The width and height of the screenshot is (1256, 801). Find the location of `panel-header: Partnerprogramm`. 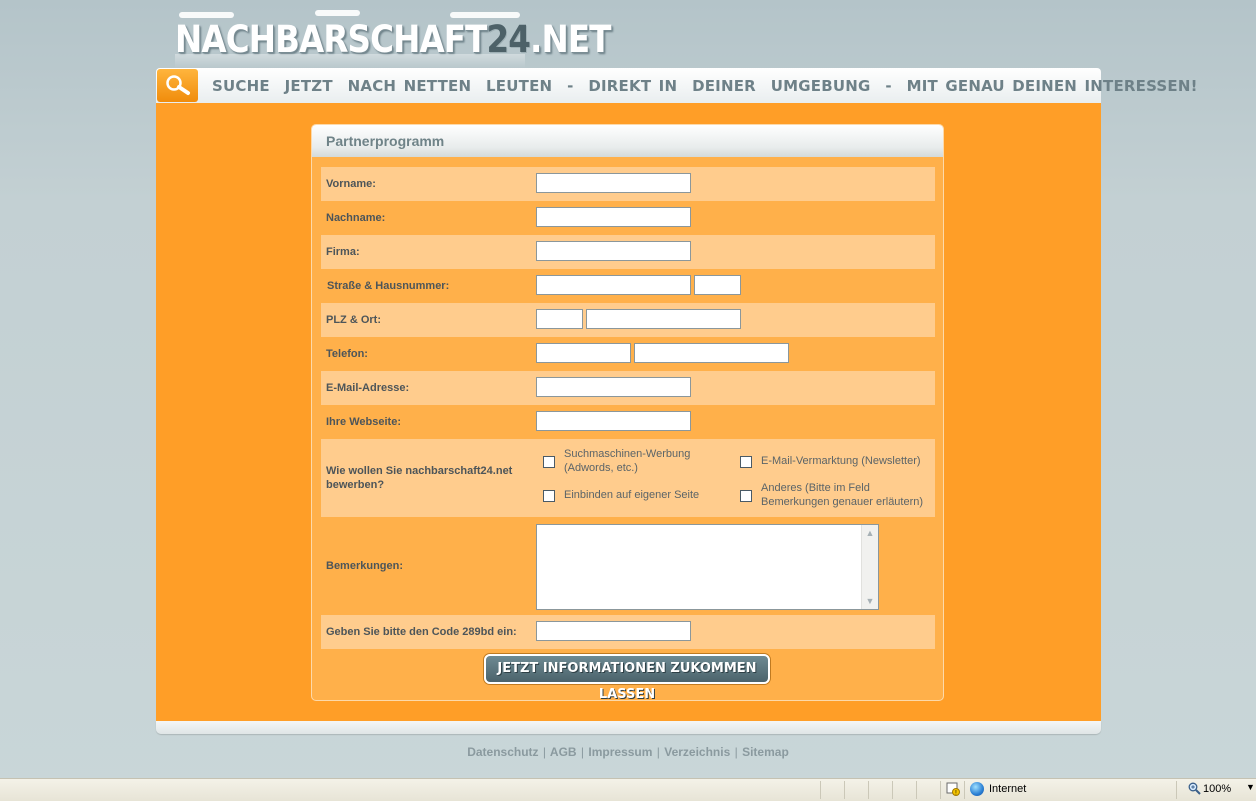

panel-header: Partnerprogramm is located at coordinates (627, 141).